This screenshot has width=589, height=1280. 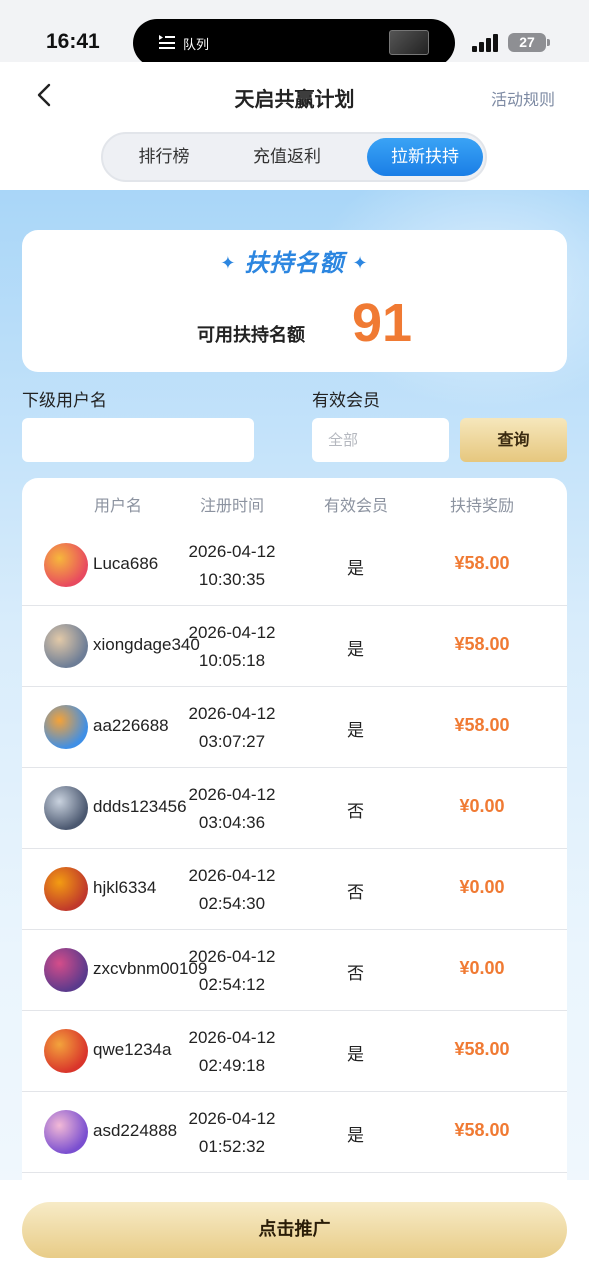 What do you see at coordinates (232, 741) in the screenshot?
I see `register-clock: 03:07:27` at bounding box center [232, 741].